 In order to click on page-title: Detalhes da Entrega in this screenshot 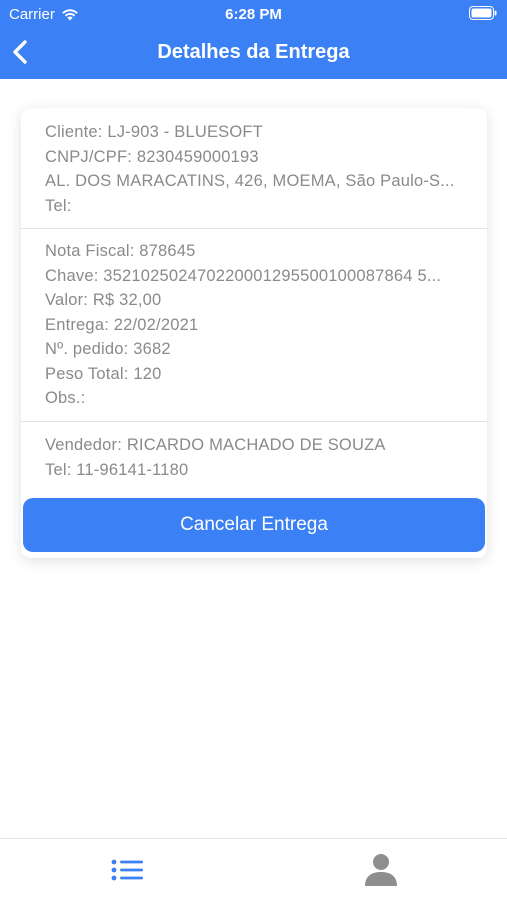, I will do `click(253, 52)`.